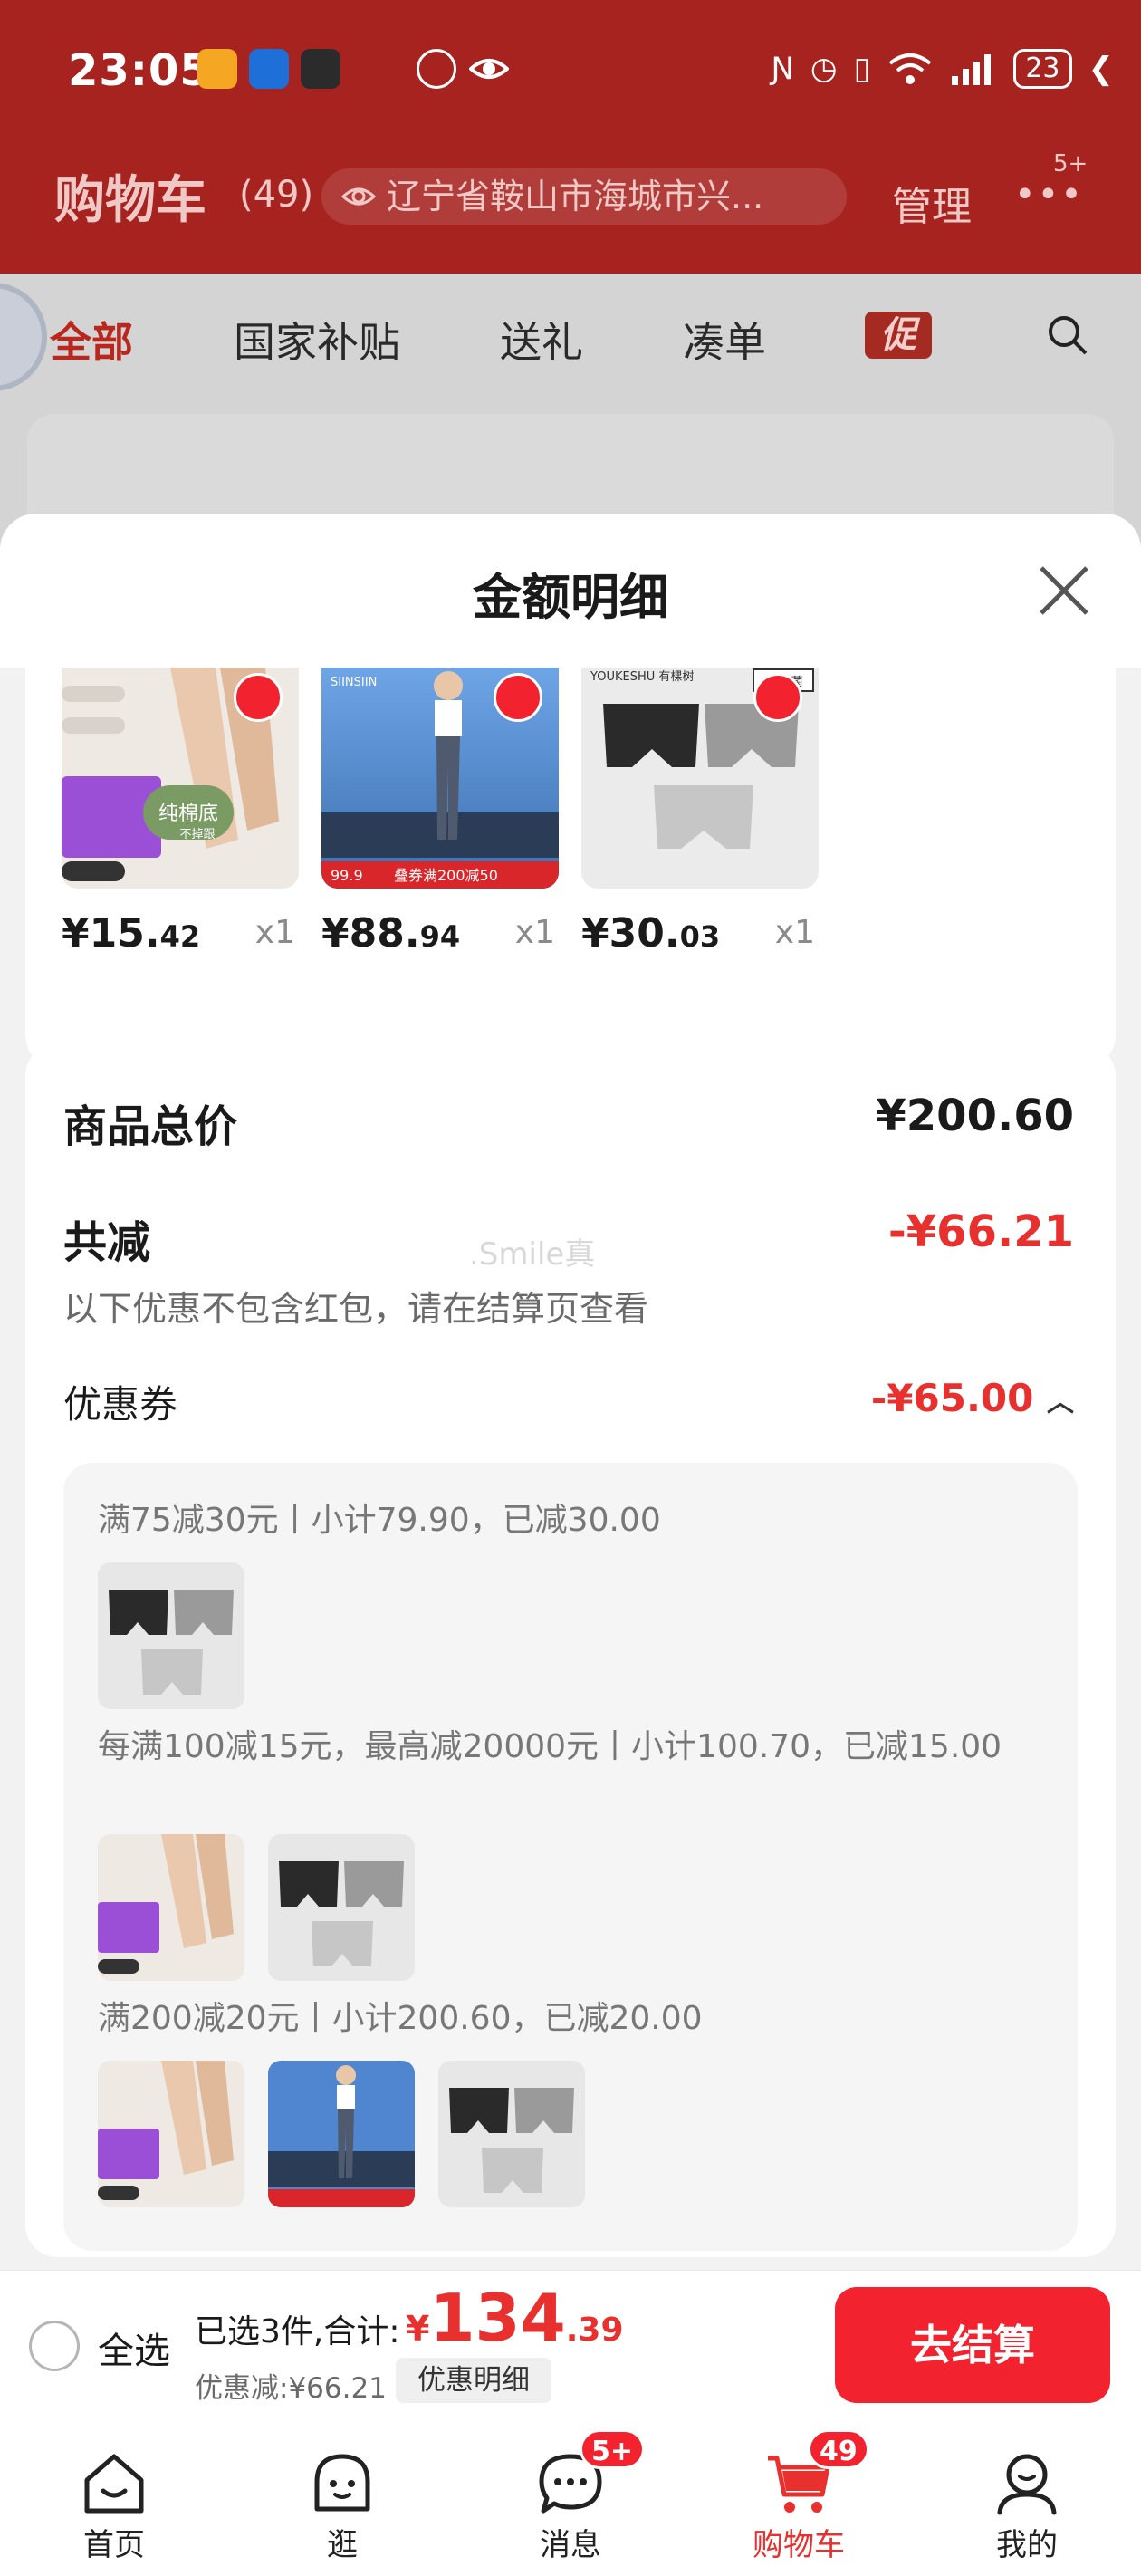  Describe the element at coordinates (180, 936) in the screenshot. I see `price-decimal: 42` at that location.